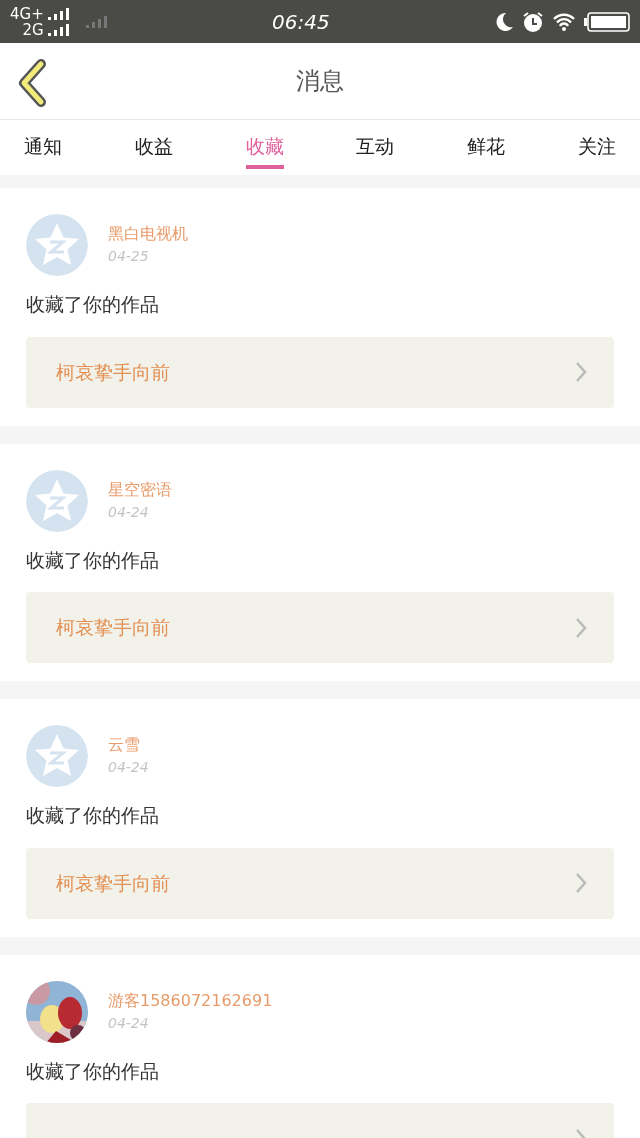 Image resolution: width=640 pixels, height=1138 pixels. Describe the element at coordinates (607, 21) in the screenshot. I see `battery-icon` at that location.